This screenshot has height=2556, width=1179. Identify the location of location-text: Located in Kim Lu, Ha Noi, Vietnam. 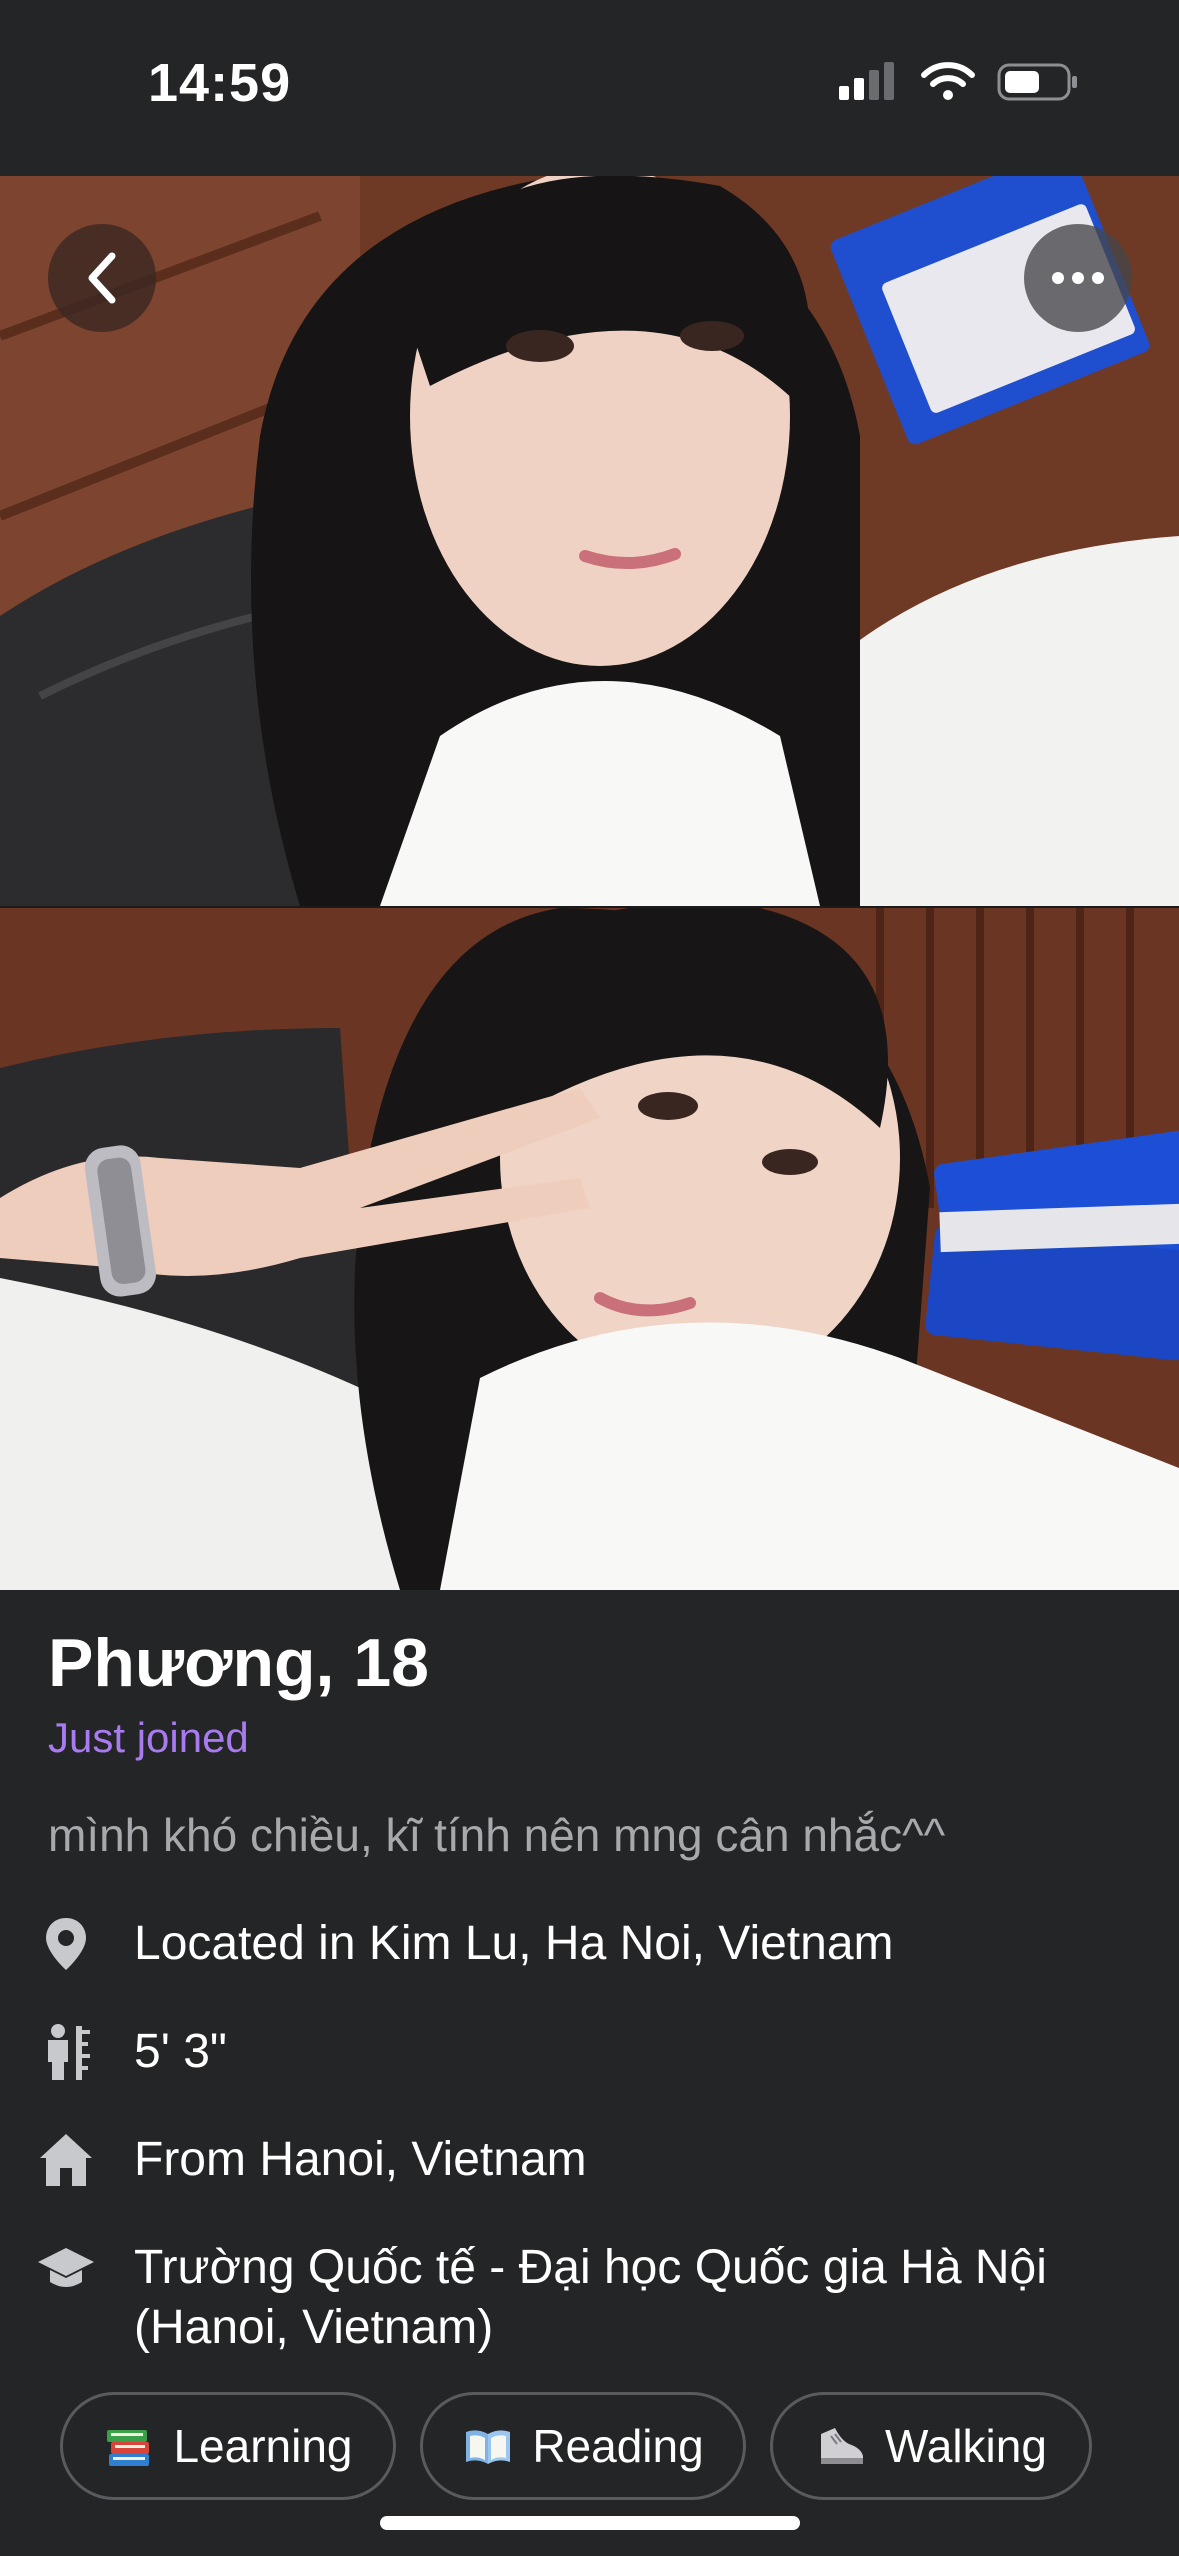
(514, 1943).